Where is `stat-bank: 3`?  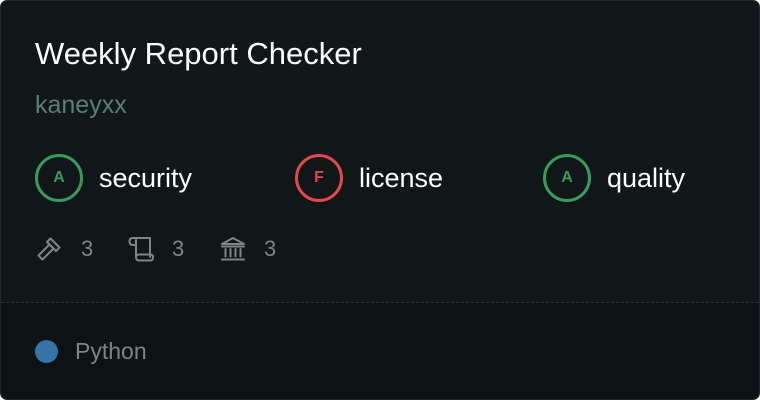 stat-bank: 3 is located at coordinates (248, 249).